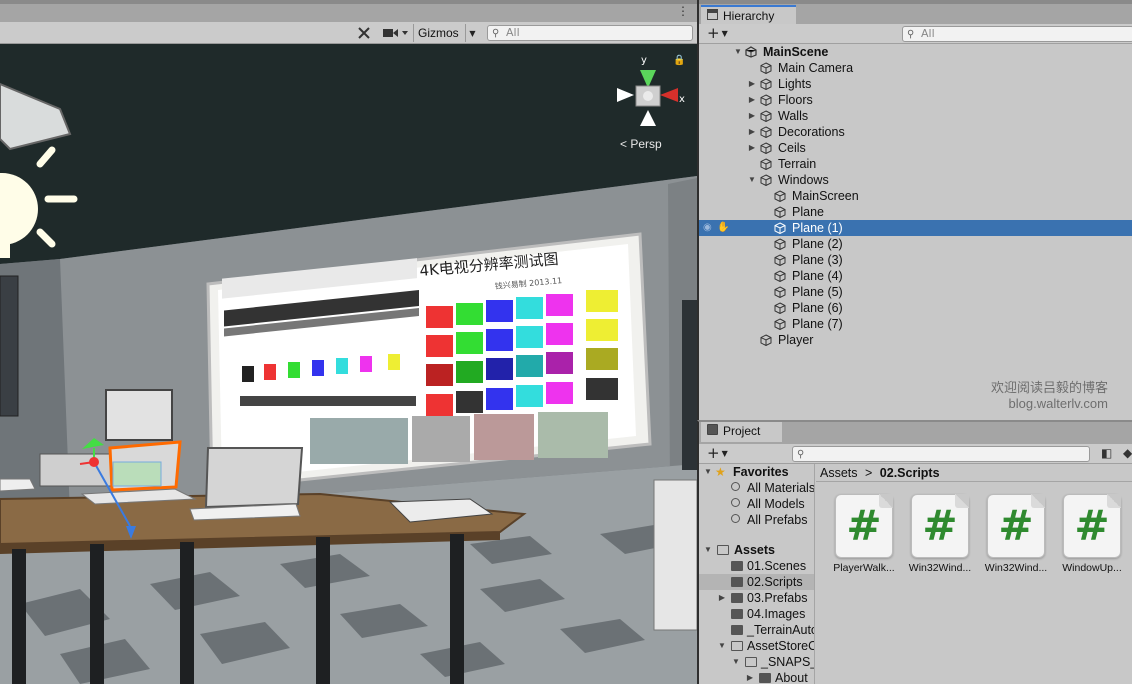 This screenshot has width=1132, height=684. Describe the element at coordinates (756, 646) in the screenshot. I see `tree-assetstore: ▼ AssetStoreO` at that location.